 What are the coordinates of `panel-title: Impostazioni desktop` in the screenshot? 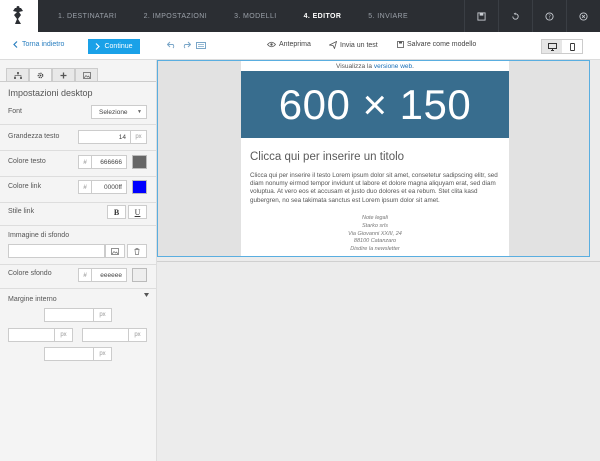 It's located at (50, 93).